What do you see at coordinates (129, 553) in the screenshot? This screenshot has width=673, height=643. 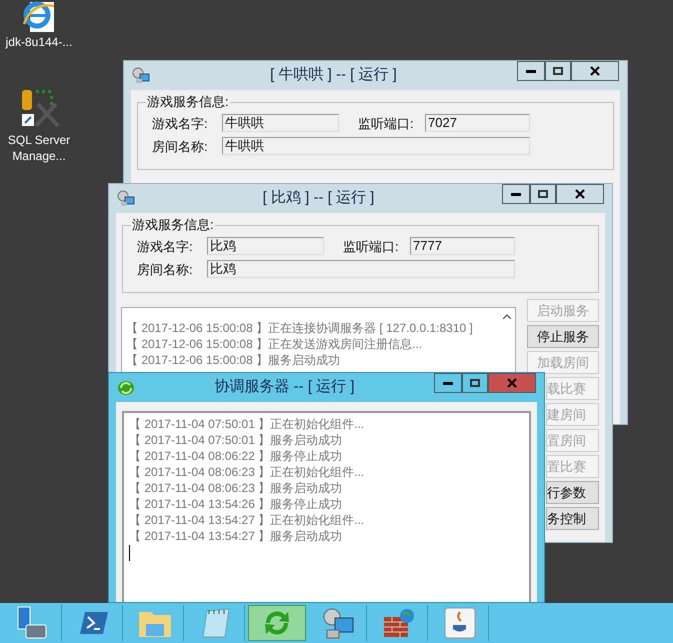 I see `text-cursor` at bounding box center [129, 553].